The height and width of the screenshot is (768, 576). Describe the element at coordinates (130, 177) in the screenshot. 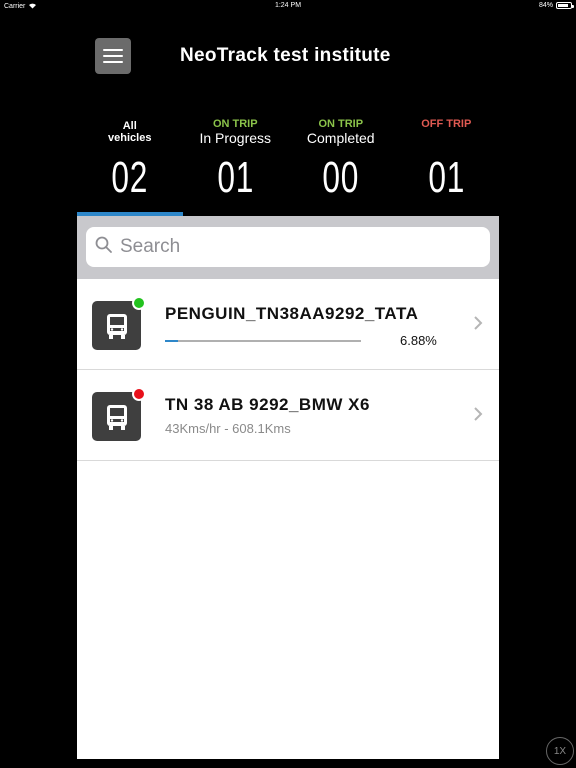

I see `tab-count: 02` at that location.